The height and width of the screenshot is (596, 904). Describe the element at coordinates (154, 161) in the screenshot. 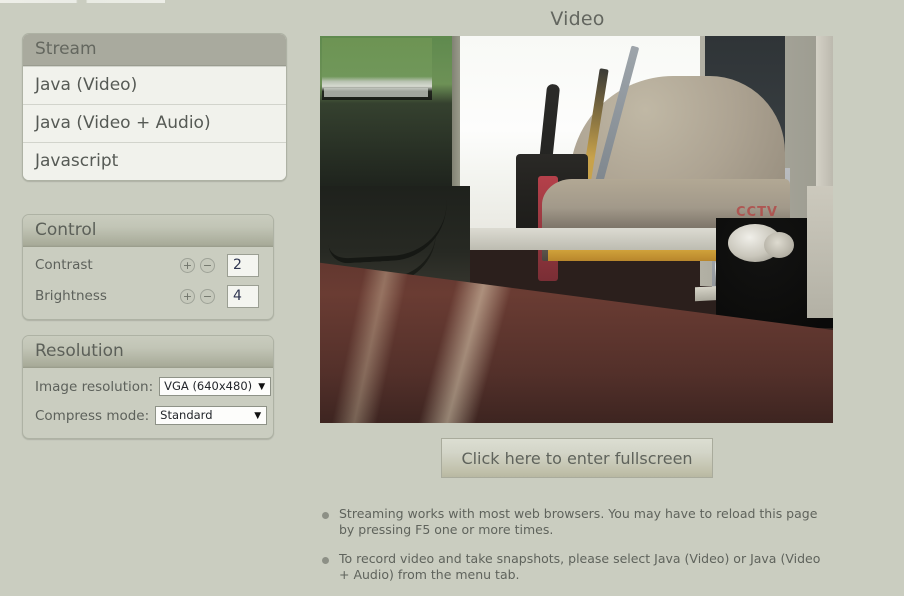

I see `stream-item-javascript: Javascript` at that location.